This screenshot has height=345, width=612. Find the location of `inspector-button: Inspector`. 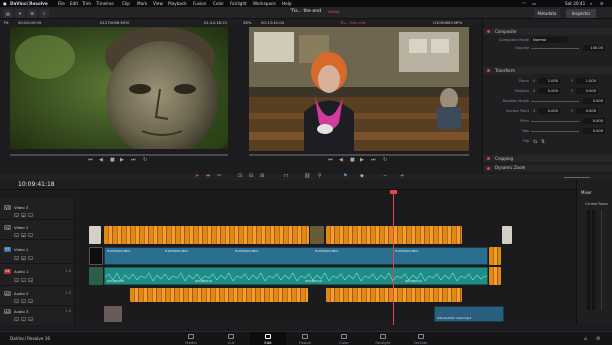

inspector-button: Inspector is located at coordinates (581, 13).